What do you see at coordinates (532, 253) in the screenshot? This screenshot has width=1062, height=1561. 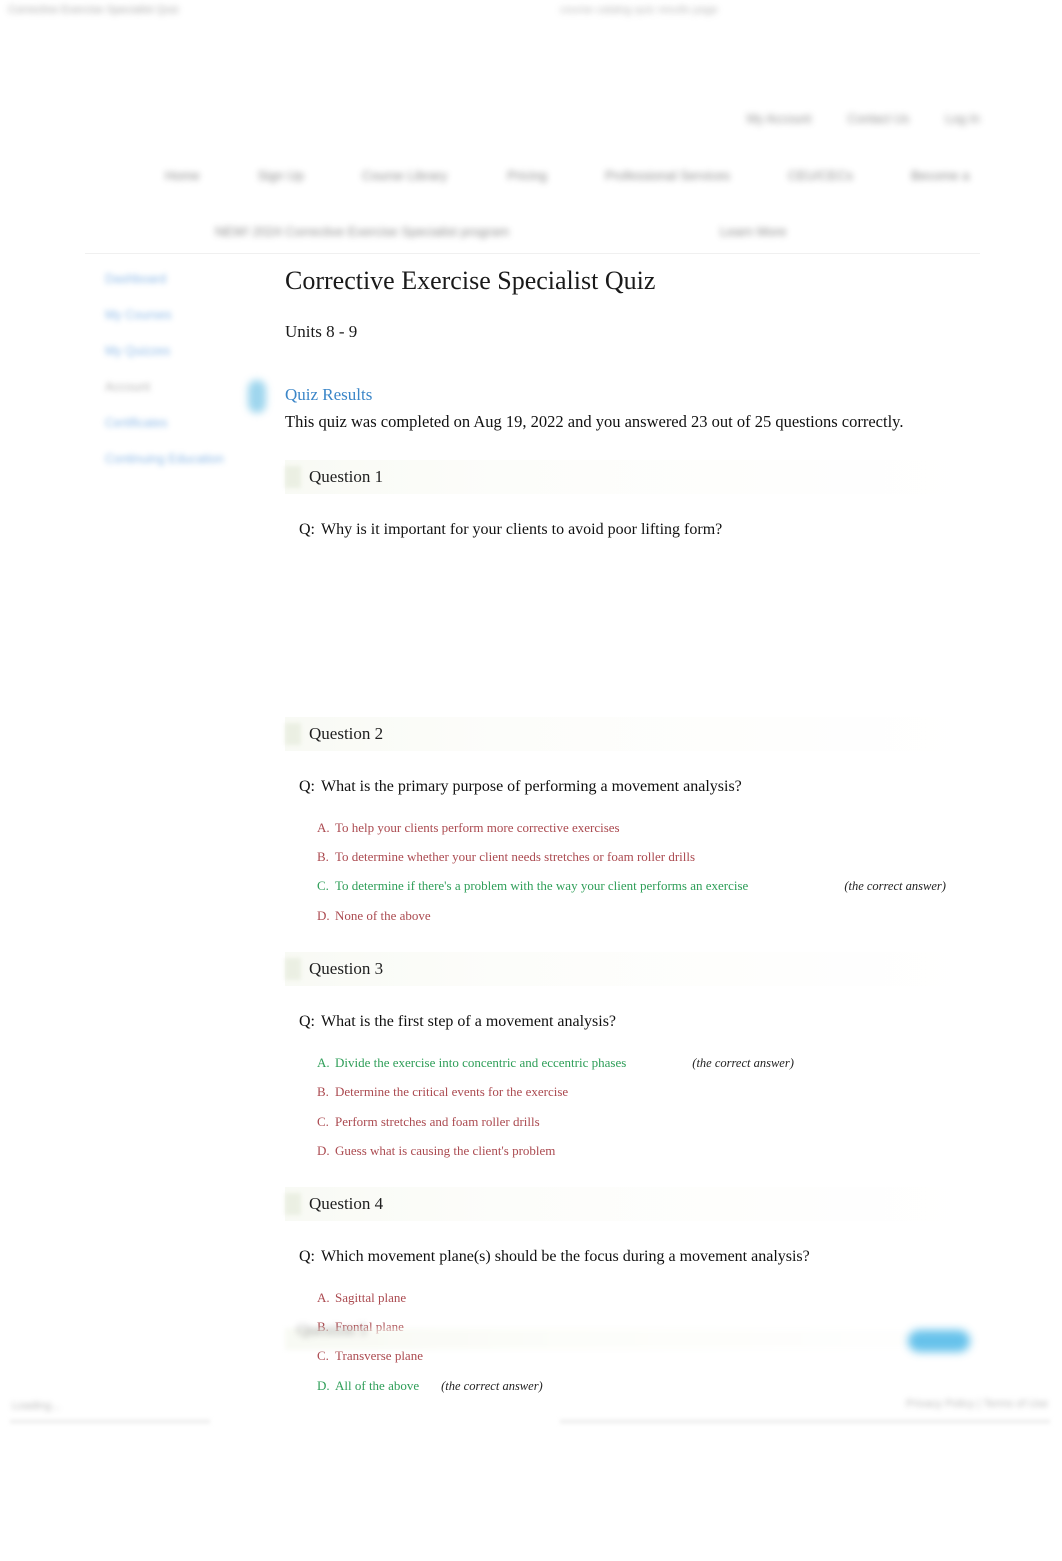 I see `header-divider` at bounding box center [532, 253].